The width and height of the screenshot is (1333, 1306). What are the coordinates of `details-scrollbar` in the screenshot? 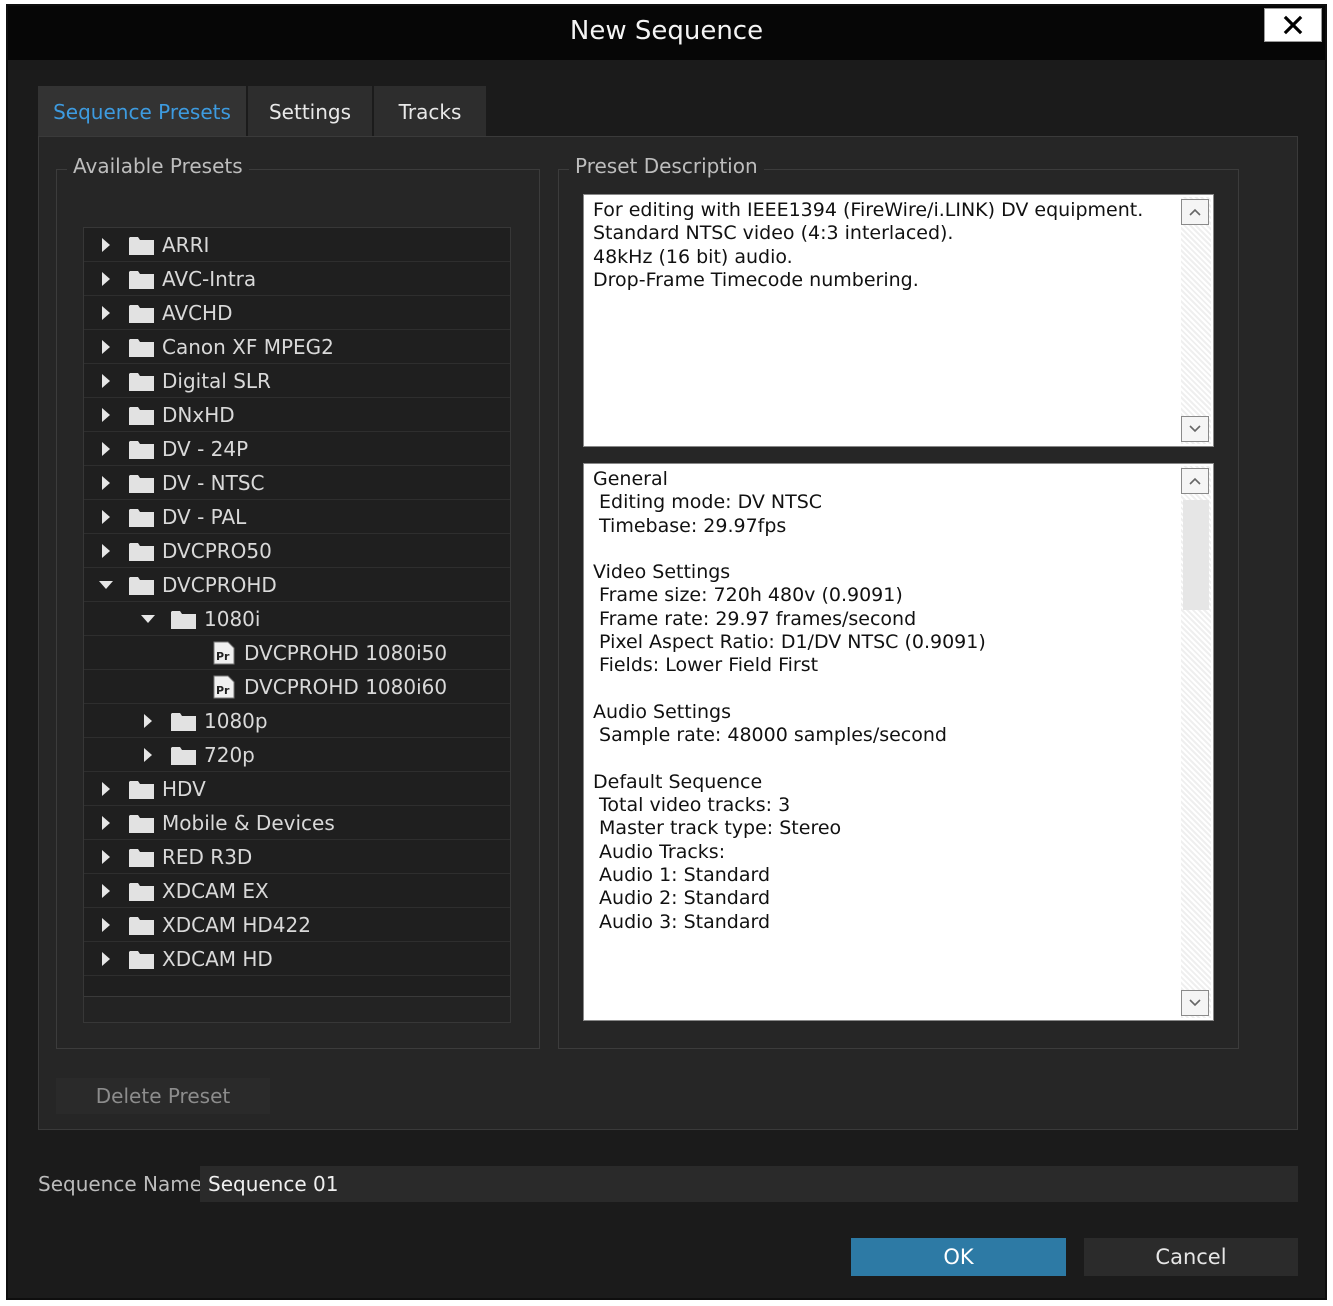 It's located at (1196, 742).